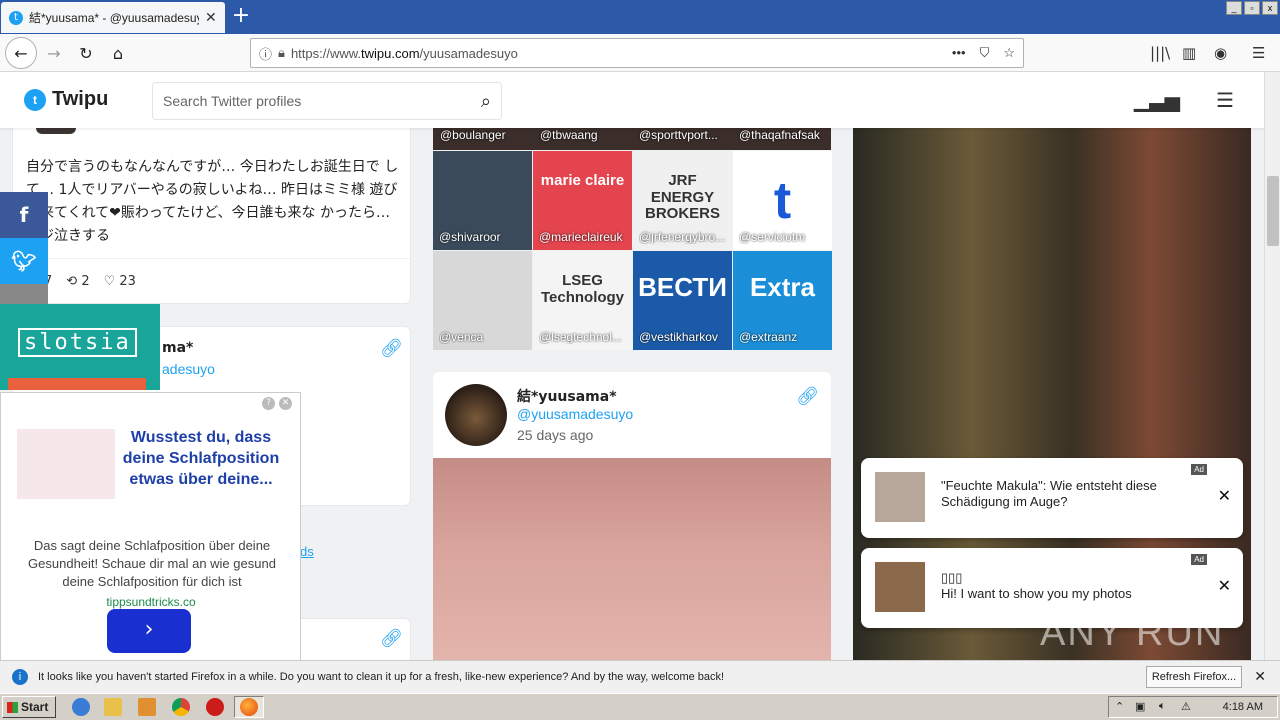 The width and height of the screenshot is (1280, 720). I want to click on push-ad-2-title: ▯▯▯, so click(952, 577).